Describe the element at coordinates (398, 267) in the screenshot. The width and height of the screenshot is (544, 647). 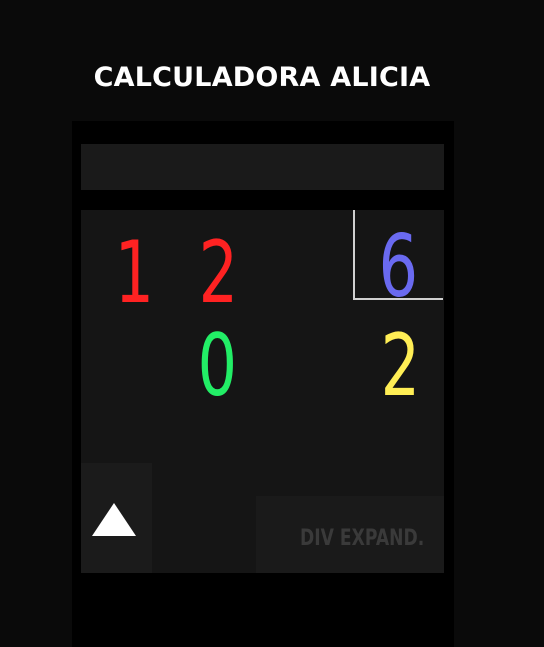
I see `divisor-digit: 6` at that location.